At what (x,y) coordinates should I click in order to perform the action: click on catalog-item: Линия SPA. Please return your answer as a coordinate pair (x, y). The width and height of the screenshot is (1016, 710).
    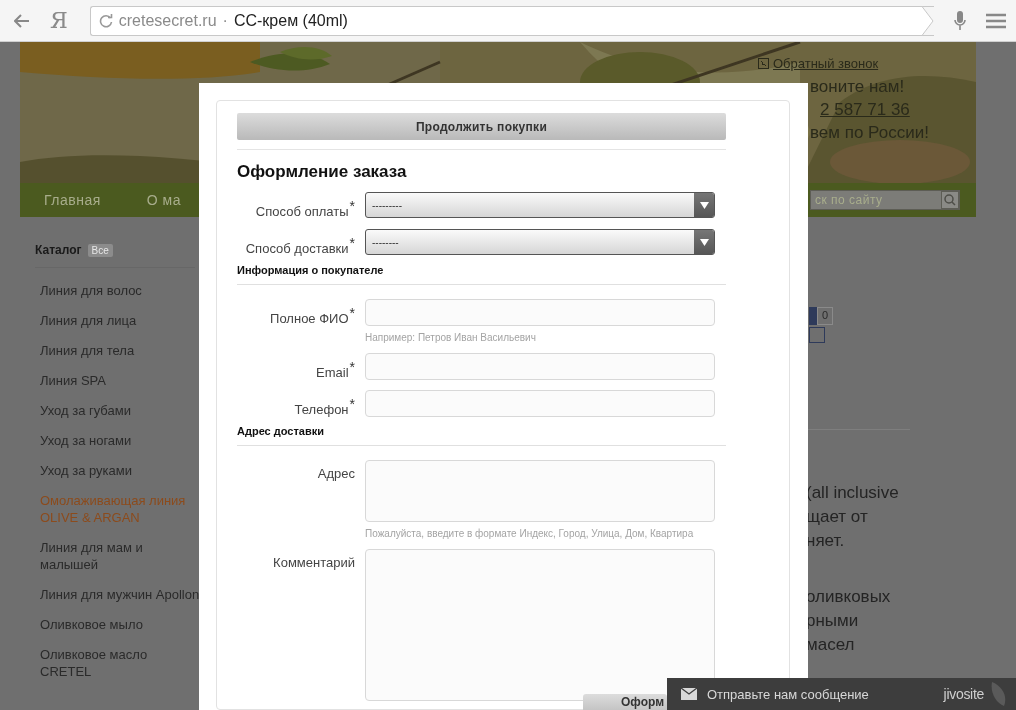
    Looking at the image, I should click on (120, 380).